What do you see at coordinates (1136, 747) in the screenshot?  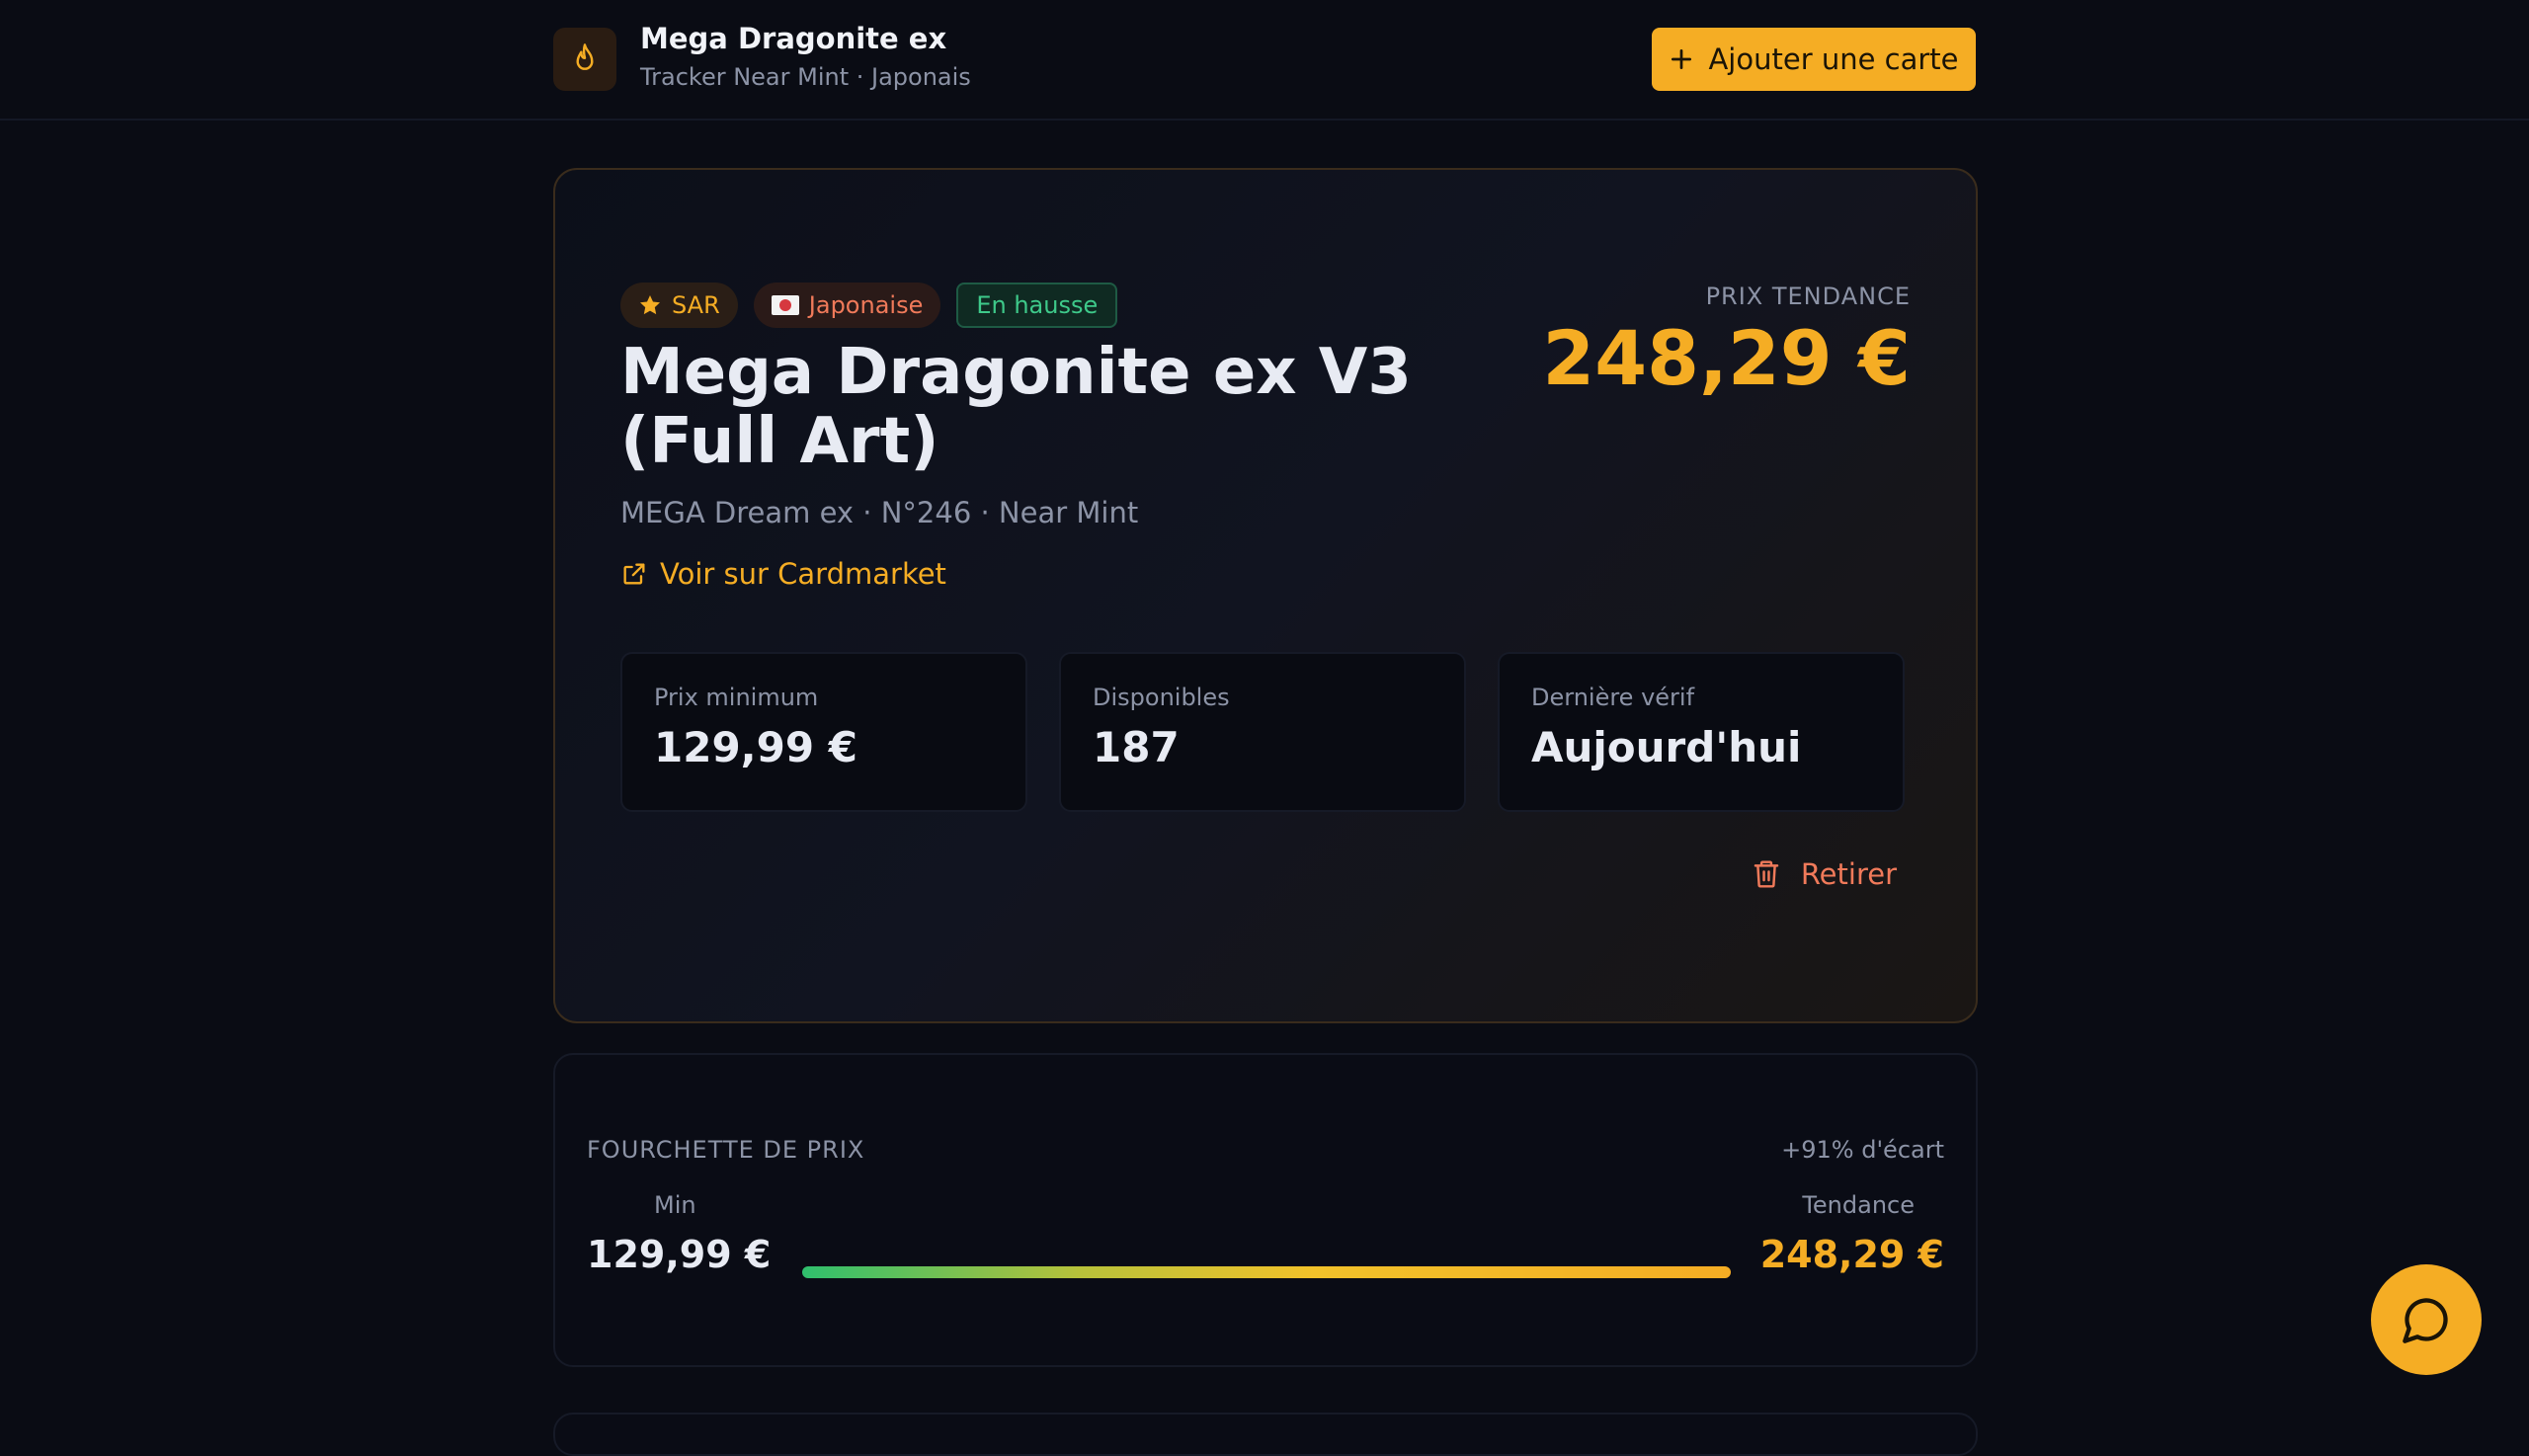 I see `stat-value: 187` at bounding box center [1136, 747].